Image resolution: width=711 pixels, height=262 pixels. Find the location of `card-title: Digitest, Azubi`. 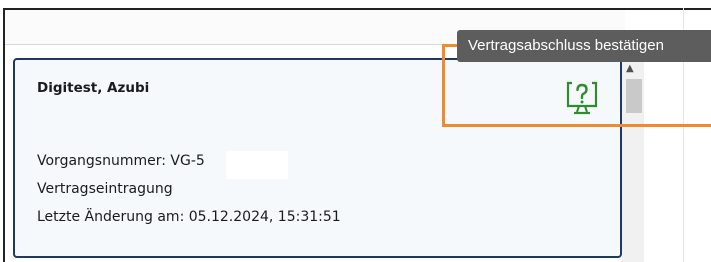

card-title: Digitest, Azubi is located at coordinates (93, 88).